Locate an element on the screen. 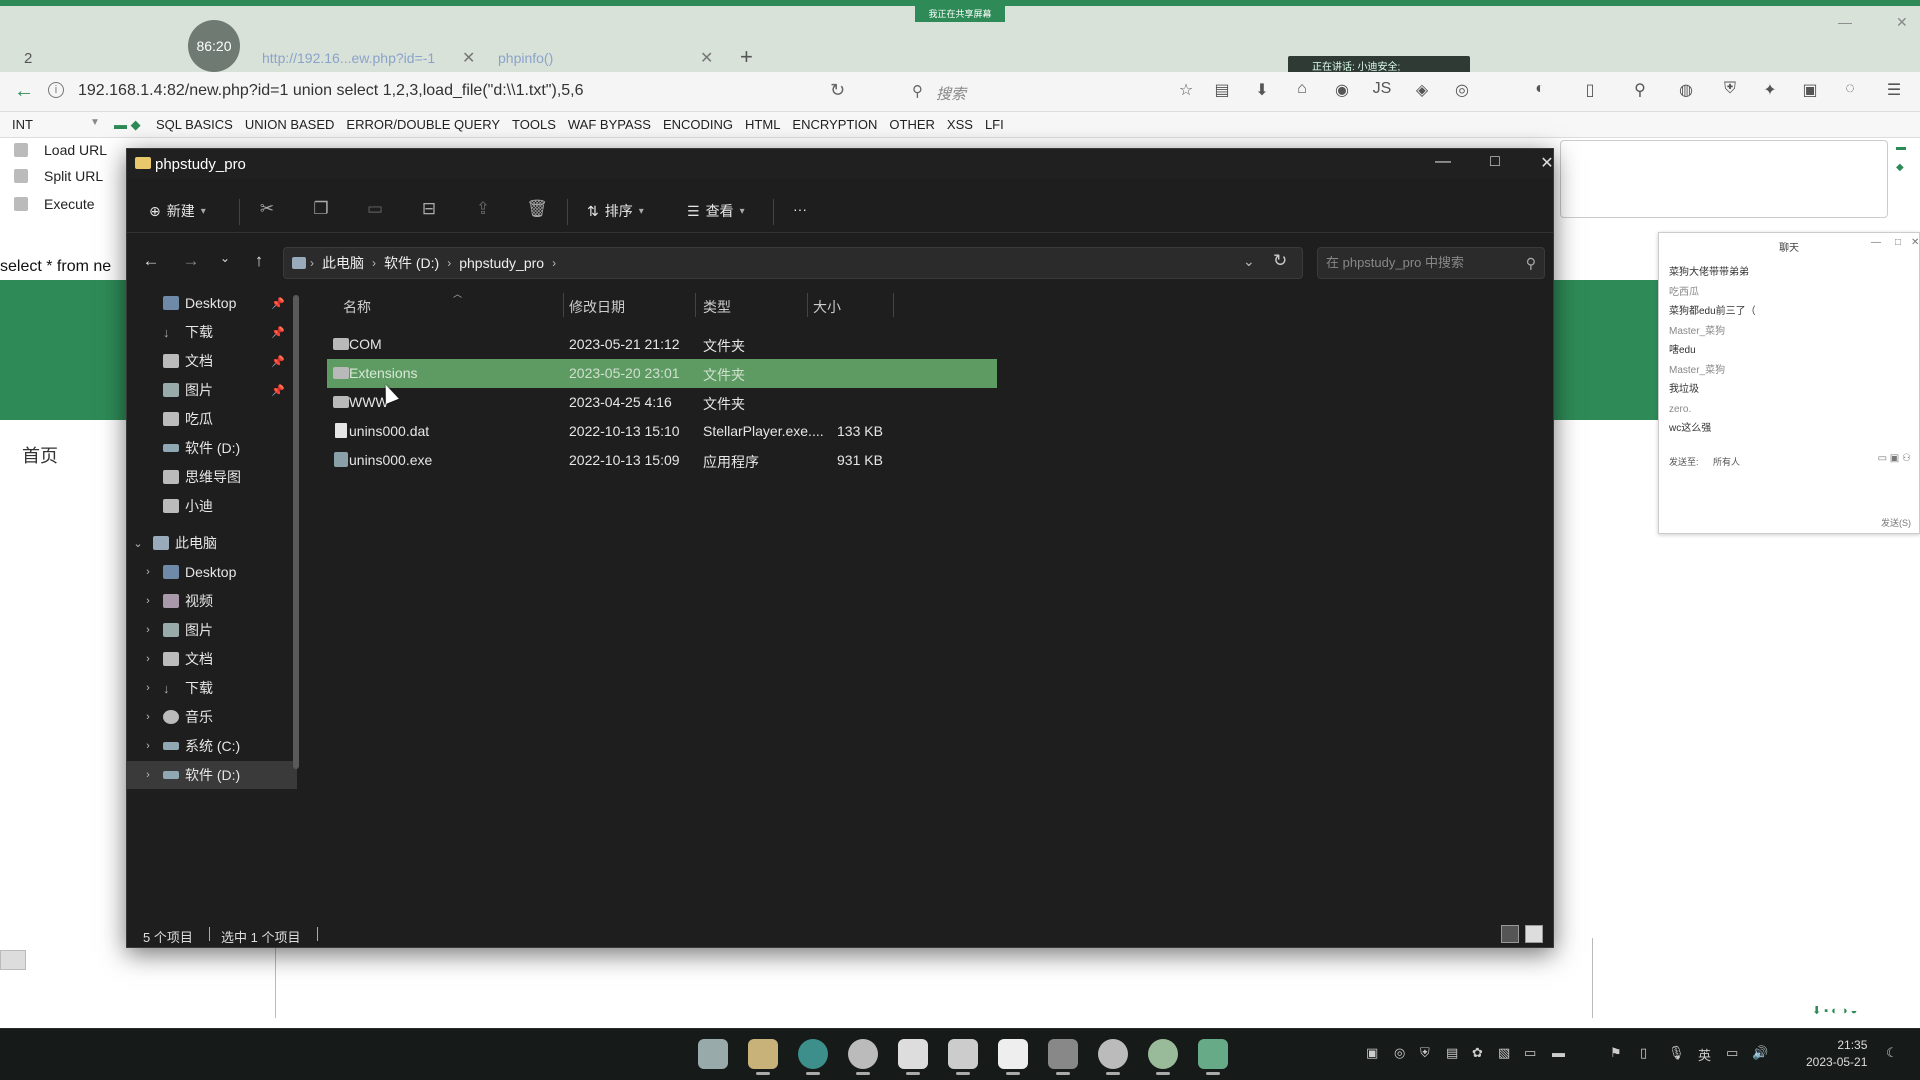 The image size is (1920, 1080). file-row-extensions: Extensions 2023-05-20 23:01 文件夹 is located at coordinates (662, 373).